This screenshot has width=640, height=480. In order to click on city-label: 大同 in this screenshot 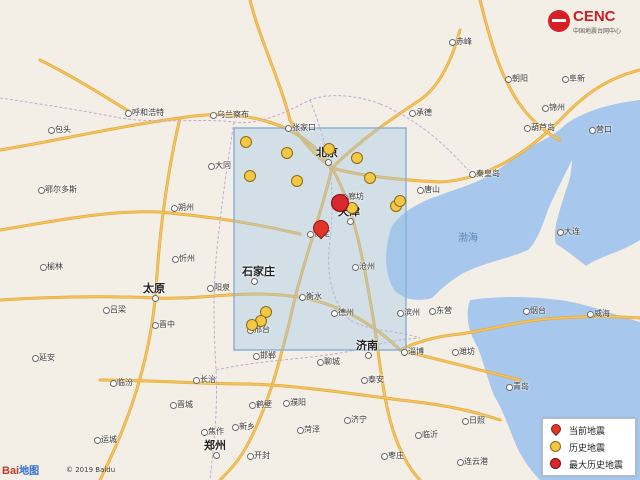, I will do `click(223, 165)`.